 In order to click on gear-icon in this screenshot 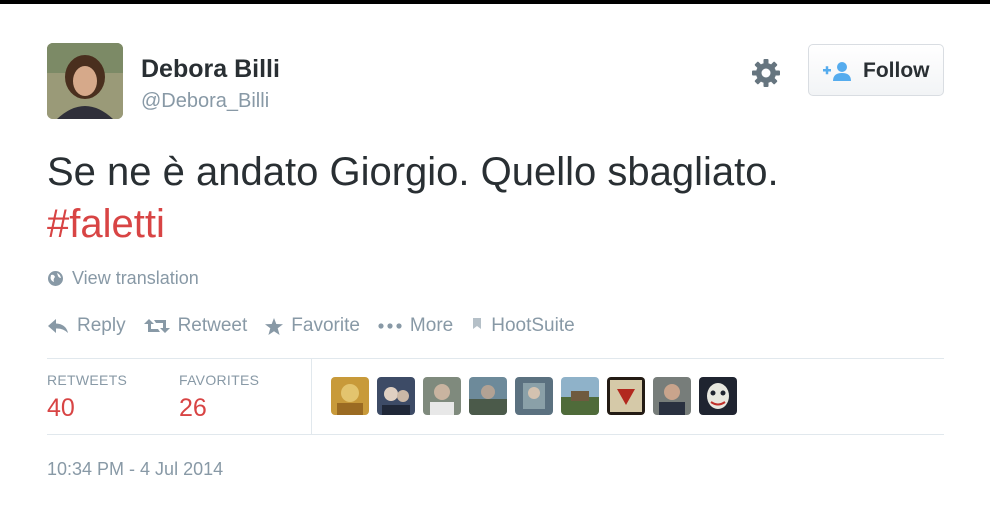, I will do `click(766, 73)`.